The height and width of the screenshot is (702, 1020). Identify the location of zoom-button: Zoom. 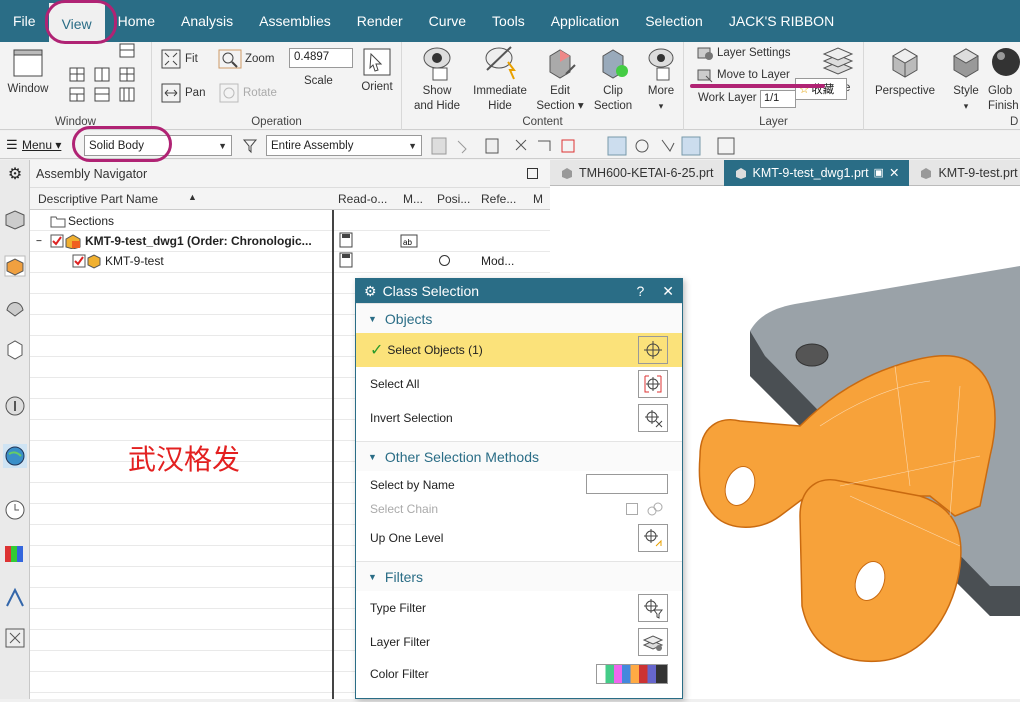
(246, 59).